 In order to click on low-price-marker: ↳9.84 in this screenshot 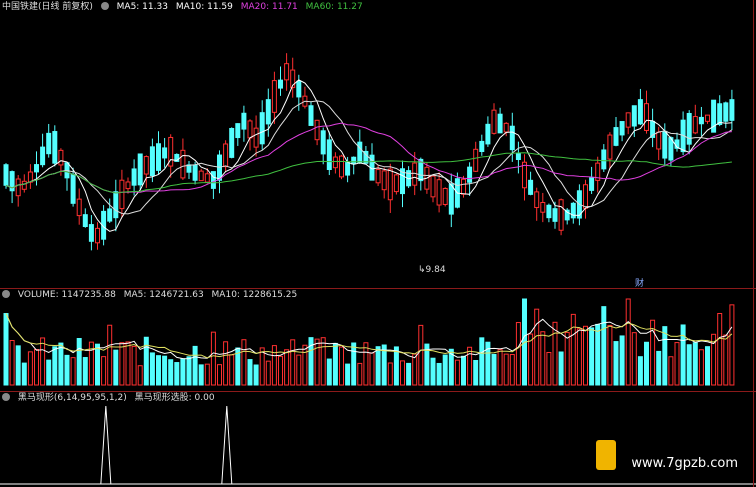, I will do `click(432, 270)`.